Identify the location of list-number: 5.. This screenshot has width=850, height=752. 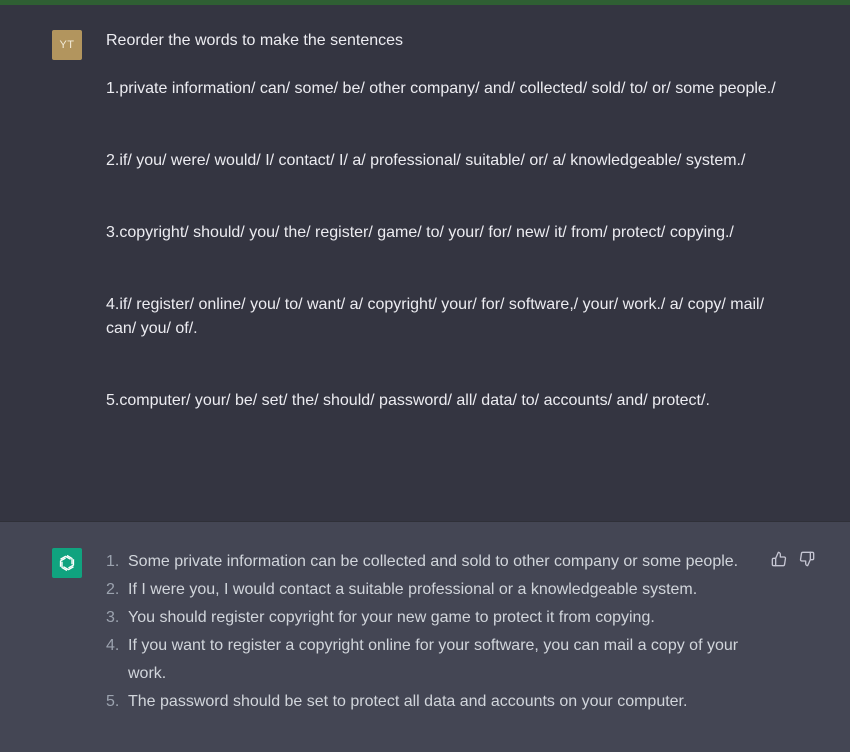
(113, 701).